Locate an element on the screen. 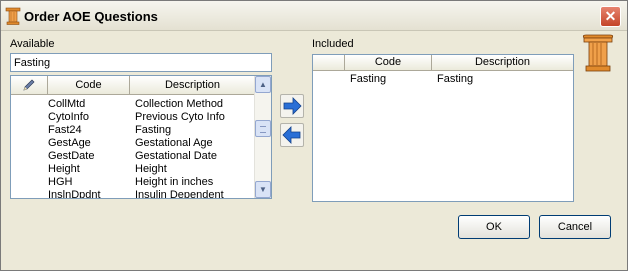 The height and width of the screenshot is (271, 628). window-title: Order AOE Questions is located at coordinates (91, 16).